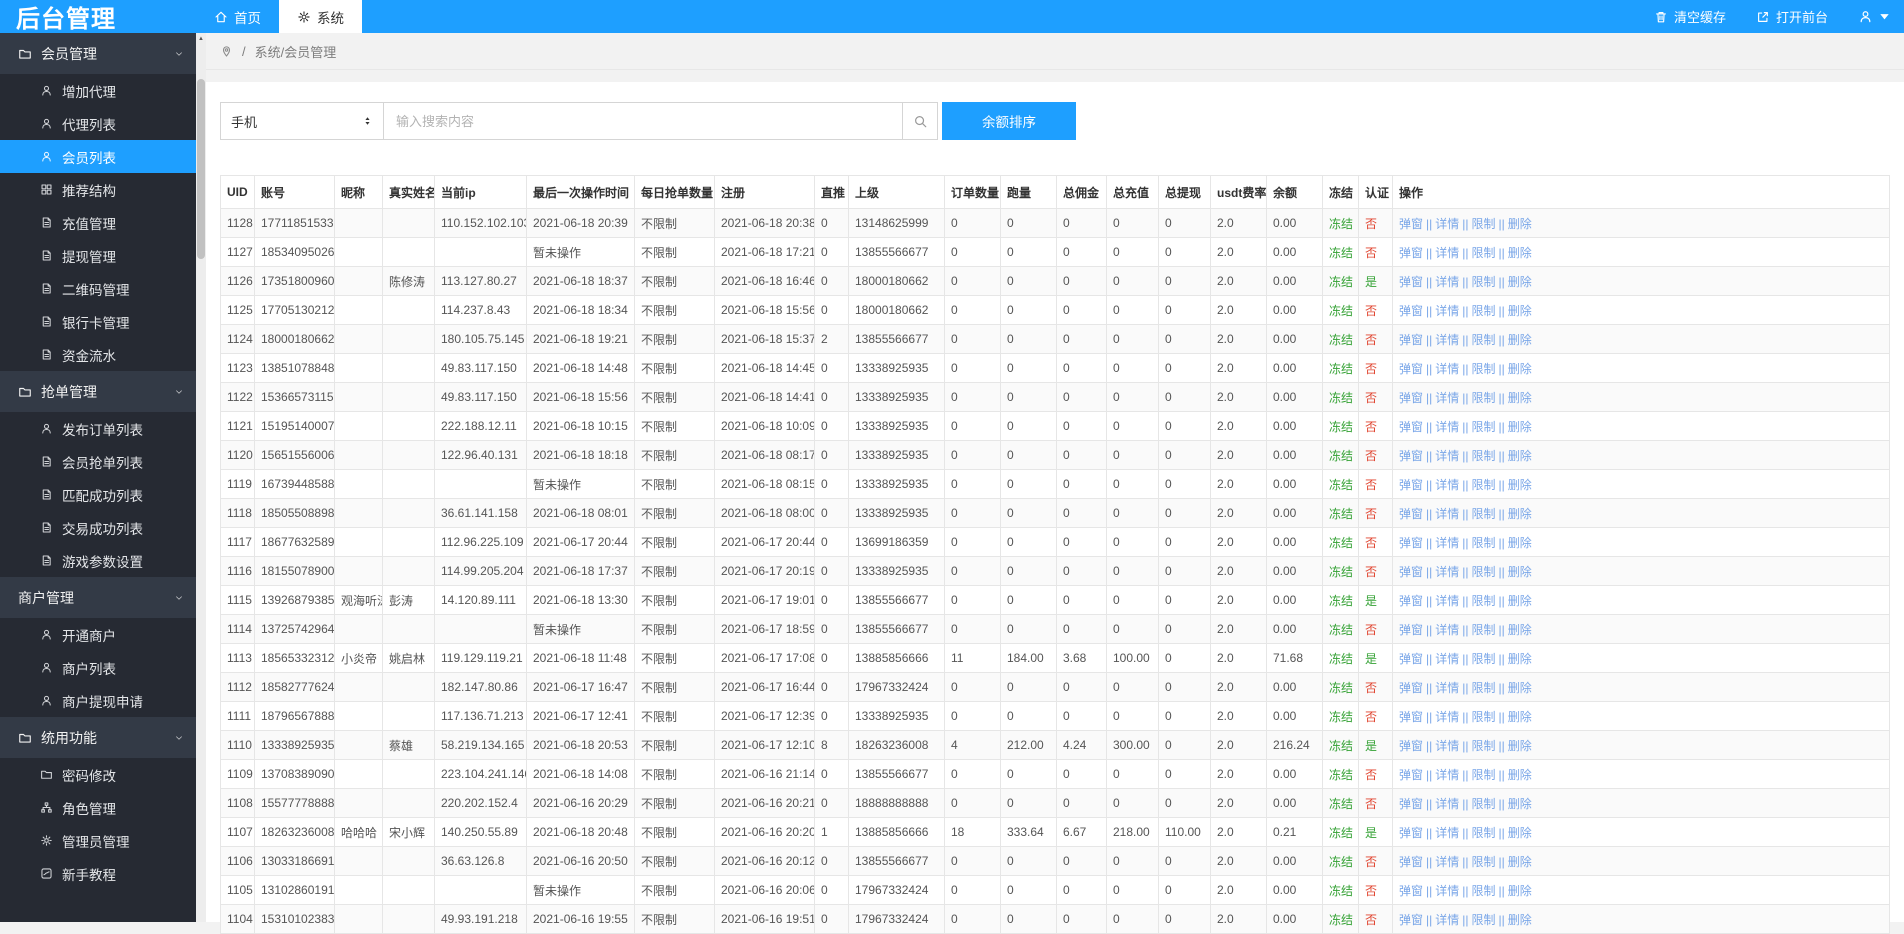 Image resolution: width=1904 pixels, height=934 pixels. Describe the element at coordinates (98, 807) in the screenshot. I see `sidebar-item-role-management: 角色管理` at that location.